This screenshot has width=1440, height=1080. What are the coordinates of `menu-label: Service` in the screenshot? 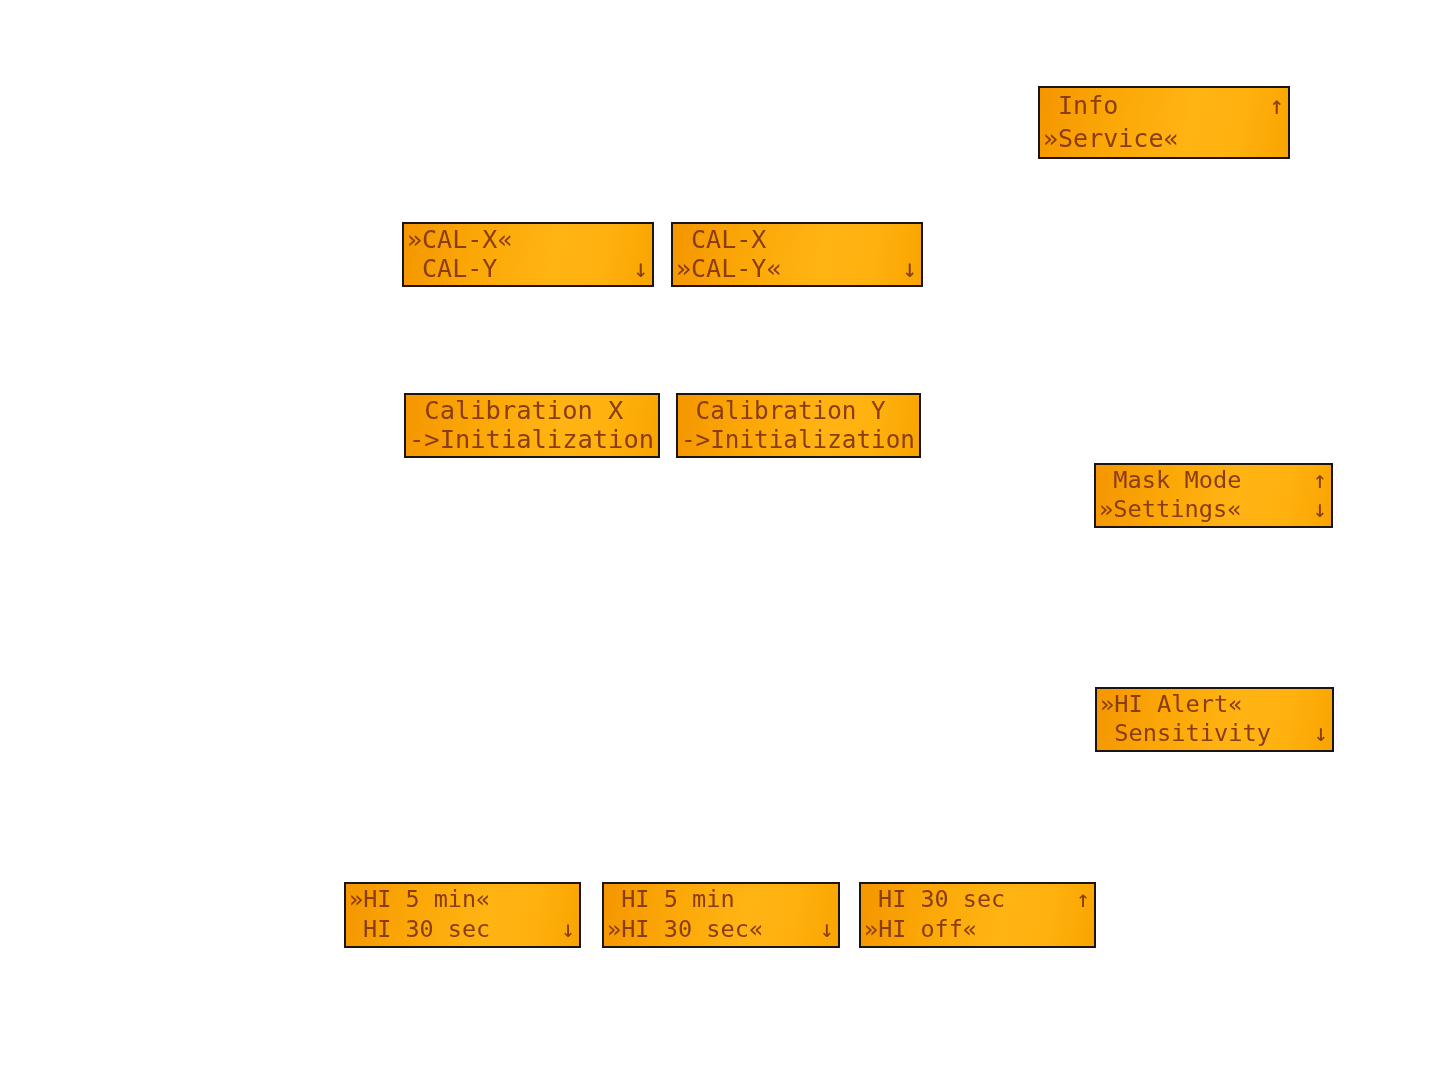 It's located at (1111, 139).